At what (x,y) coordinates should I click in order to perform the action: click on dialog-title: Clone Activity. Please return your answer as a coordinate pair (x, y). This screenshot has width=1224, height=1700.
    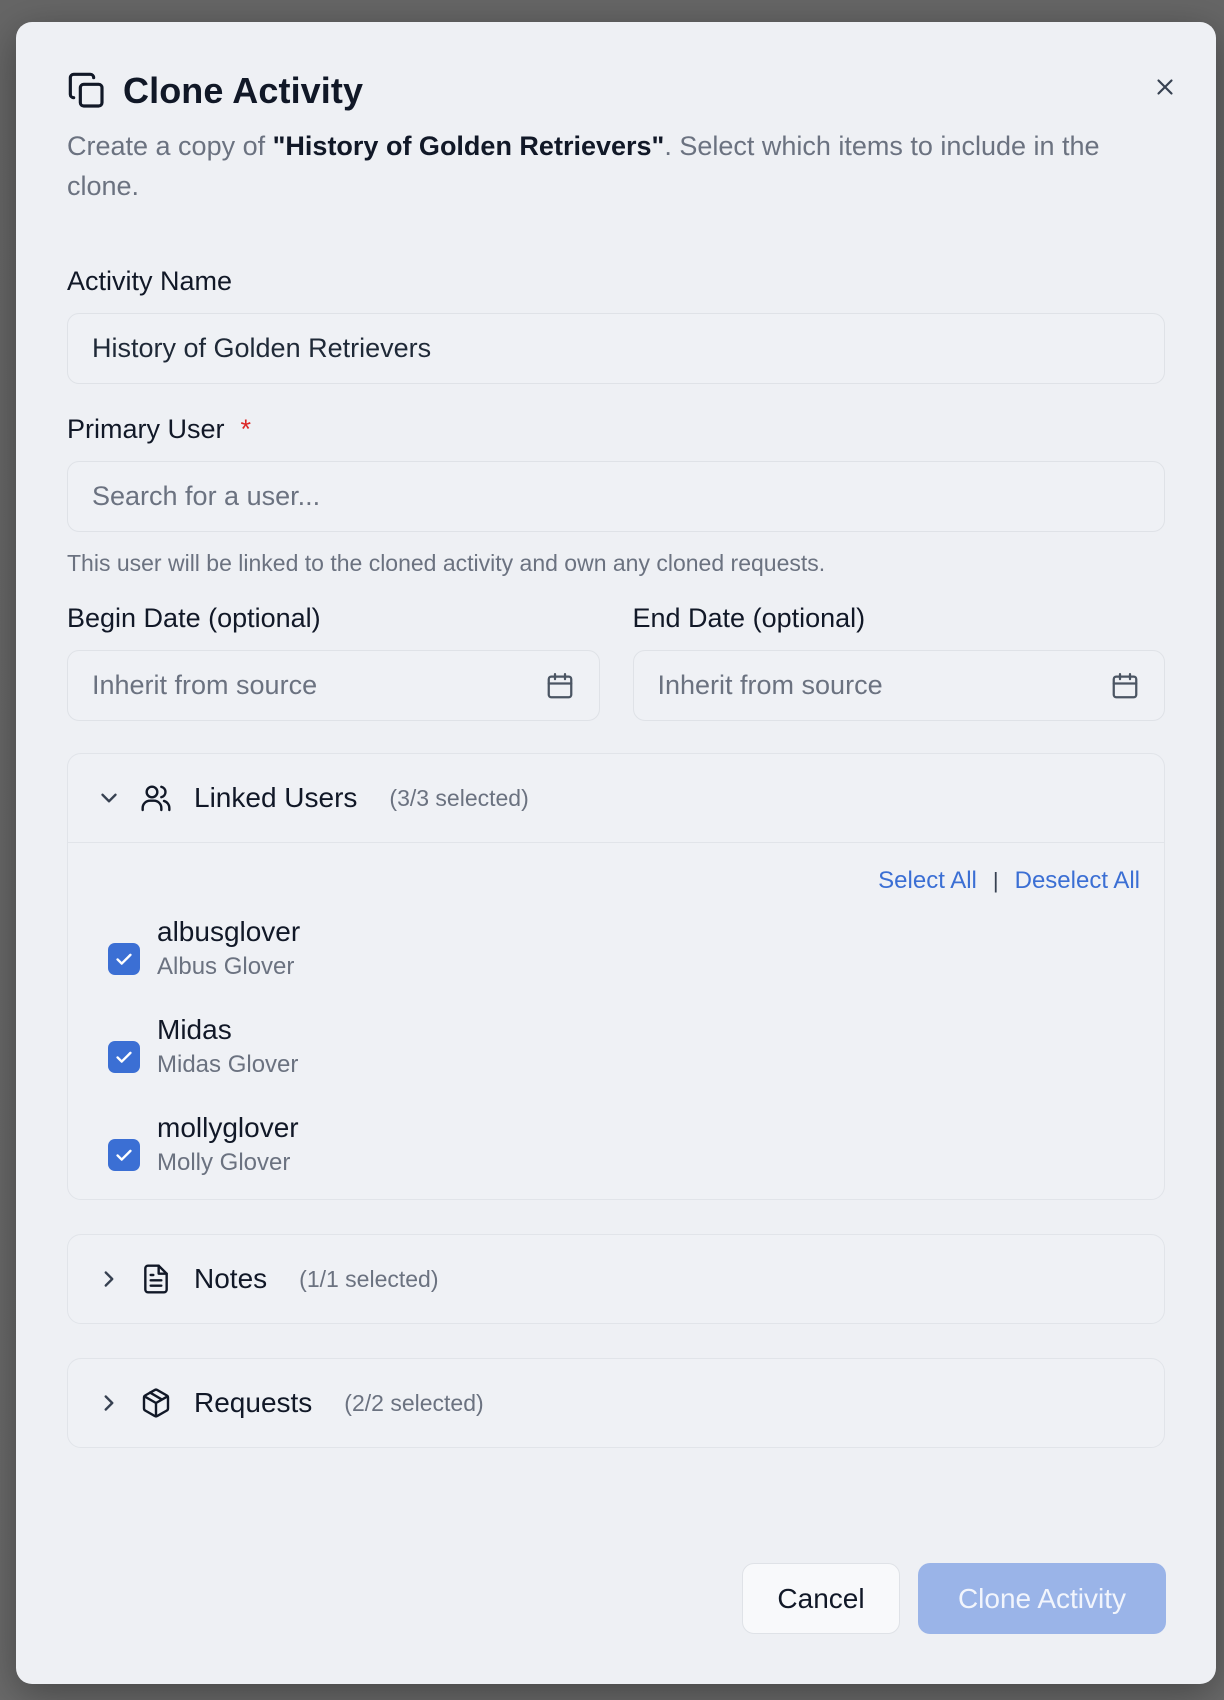
    Looking at the image, I should click on (243, 90).